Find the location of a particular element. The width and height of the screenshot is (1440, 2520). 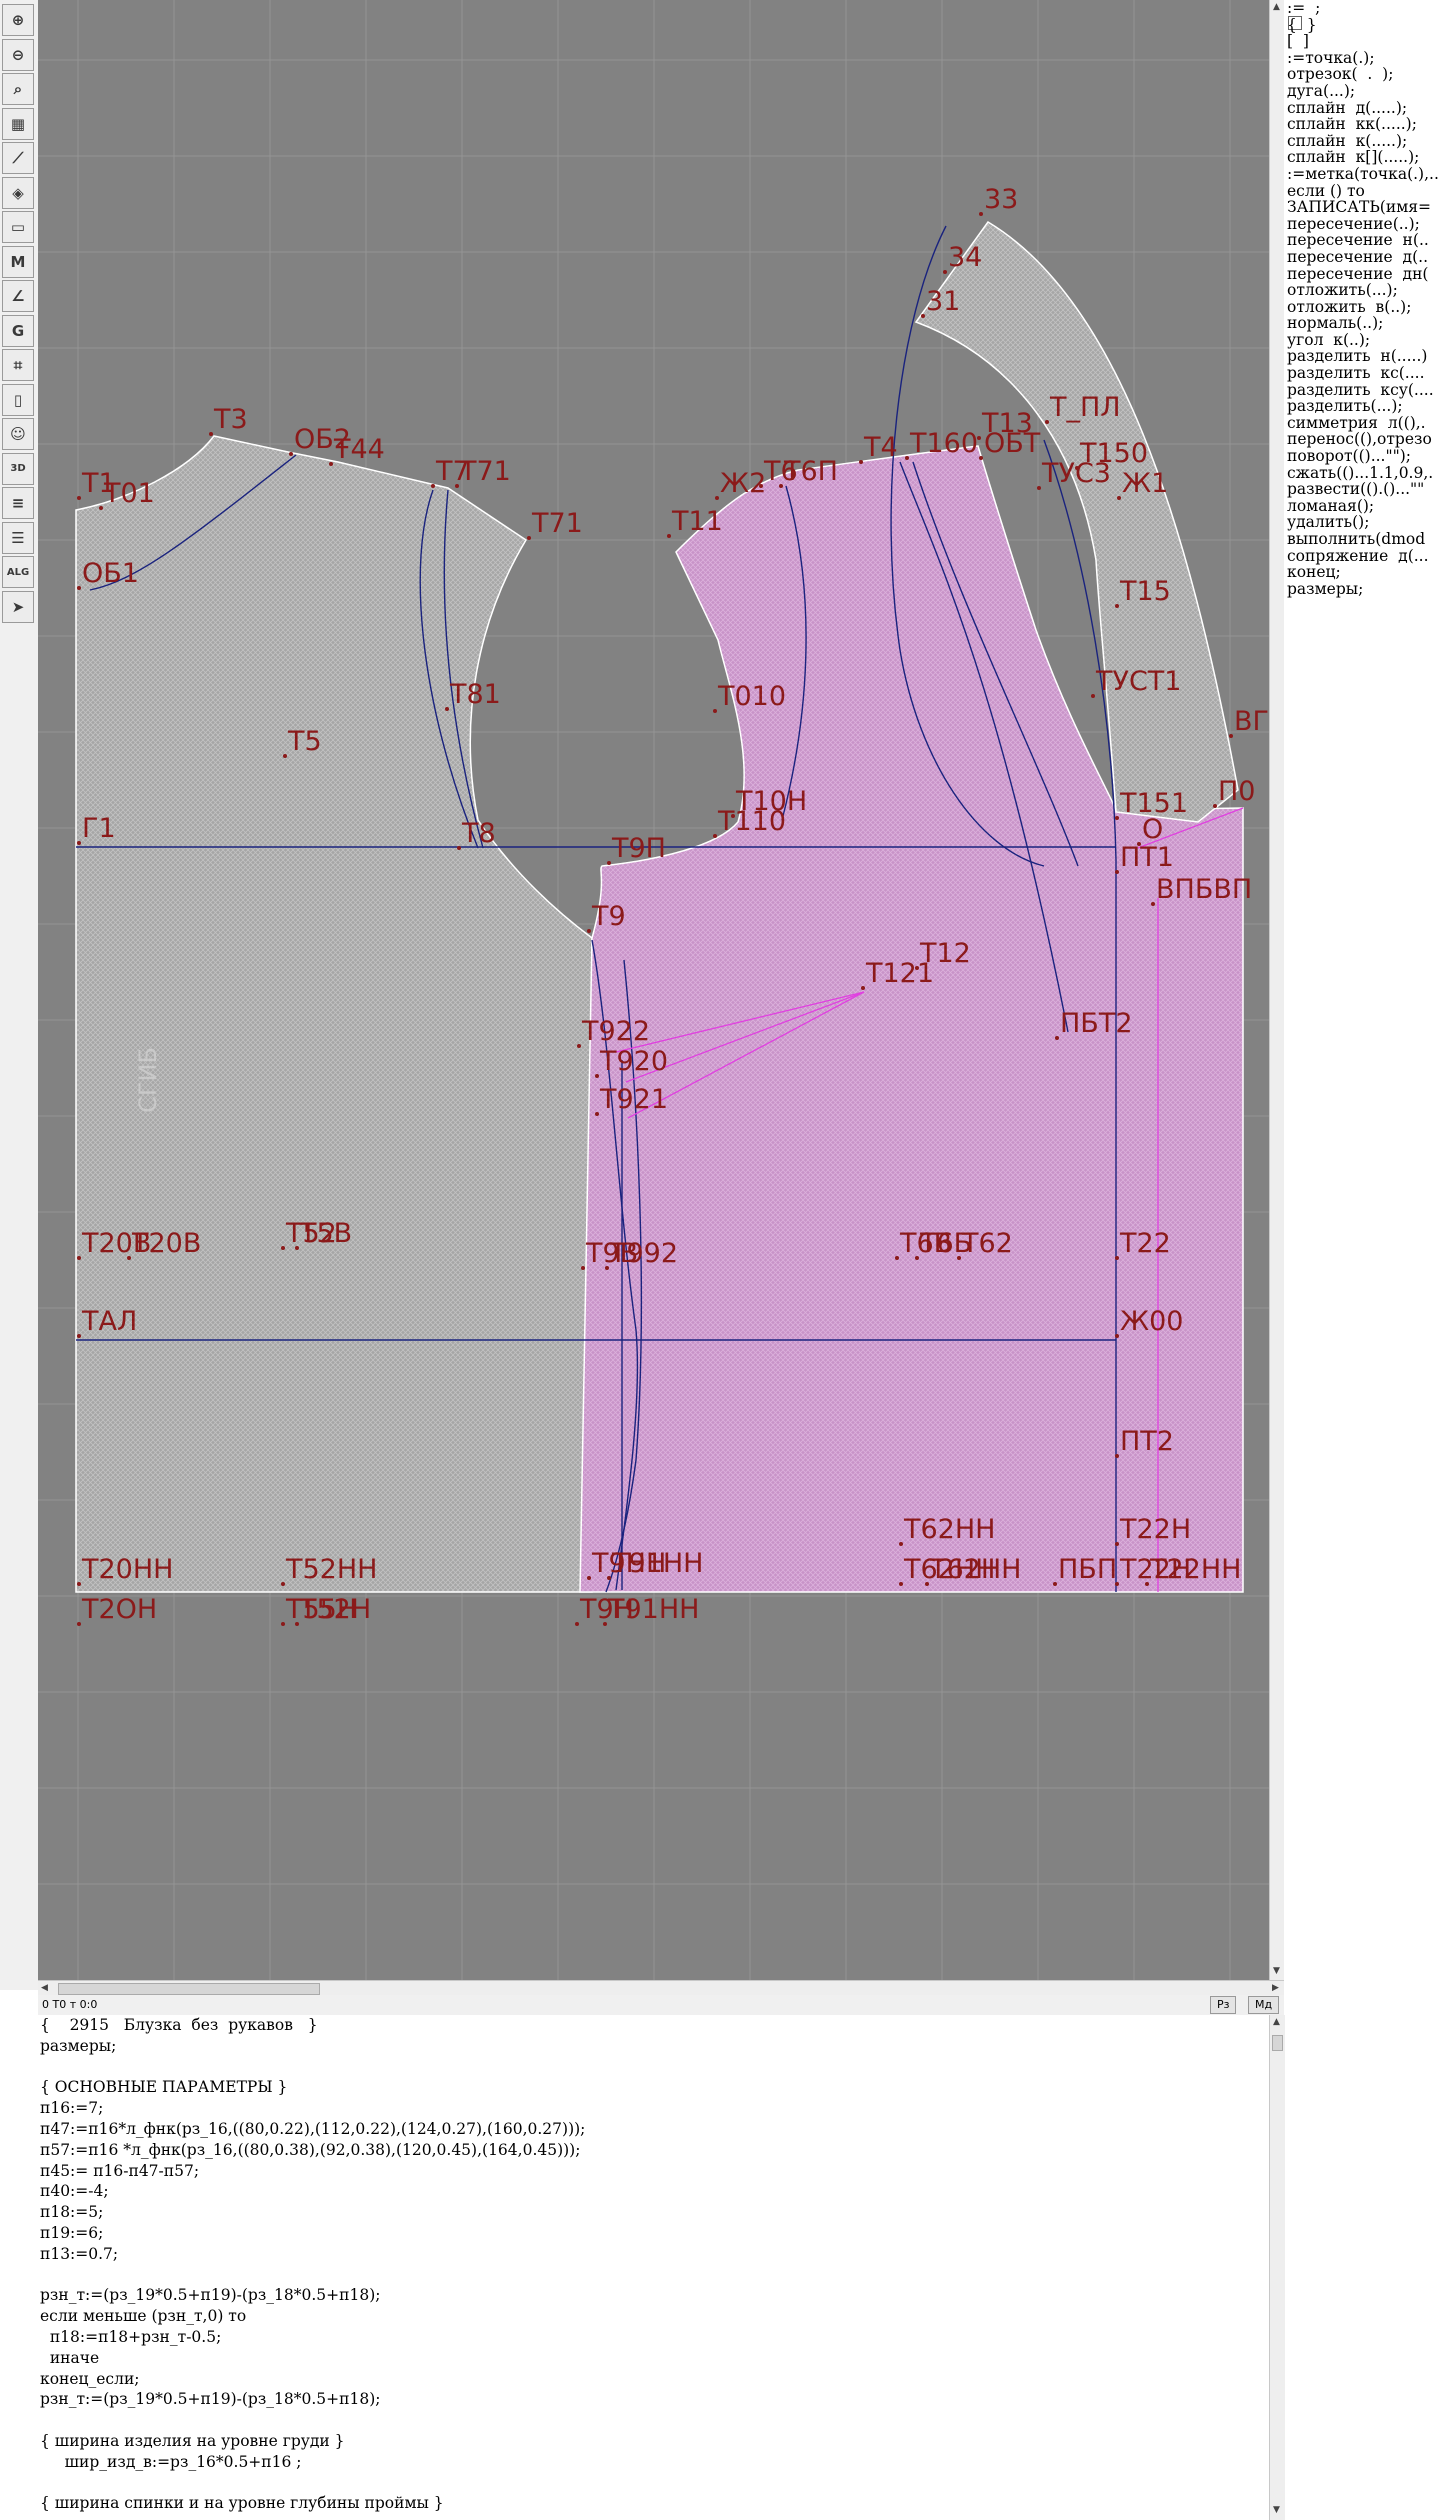

code-line: рзн_т:=(рз_19*0.5+п19)-(рз_18*0.5+п18); is located at coordinates (312, 2399).